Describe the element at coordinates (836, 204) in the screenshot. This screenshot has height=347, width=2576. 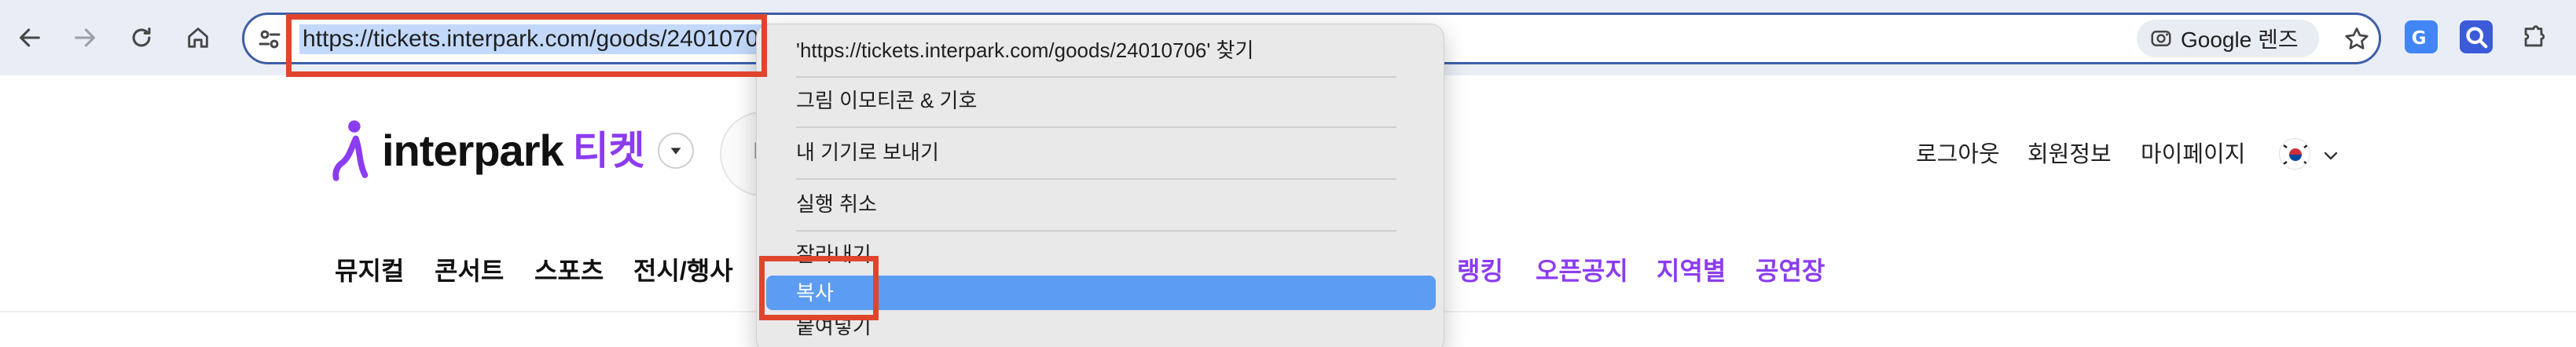
I see `menu-item-undo: 실행 취소` at that location.